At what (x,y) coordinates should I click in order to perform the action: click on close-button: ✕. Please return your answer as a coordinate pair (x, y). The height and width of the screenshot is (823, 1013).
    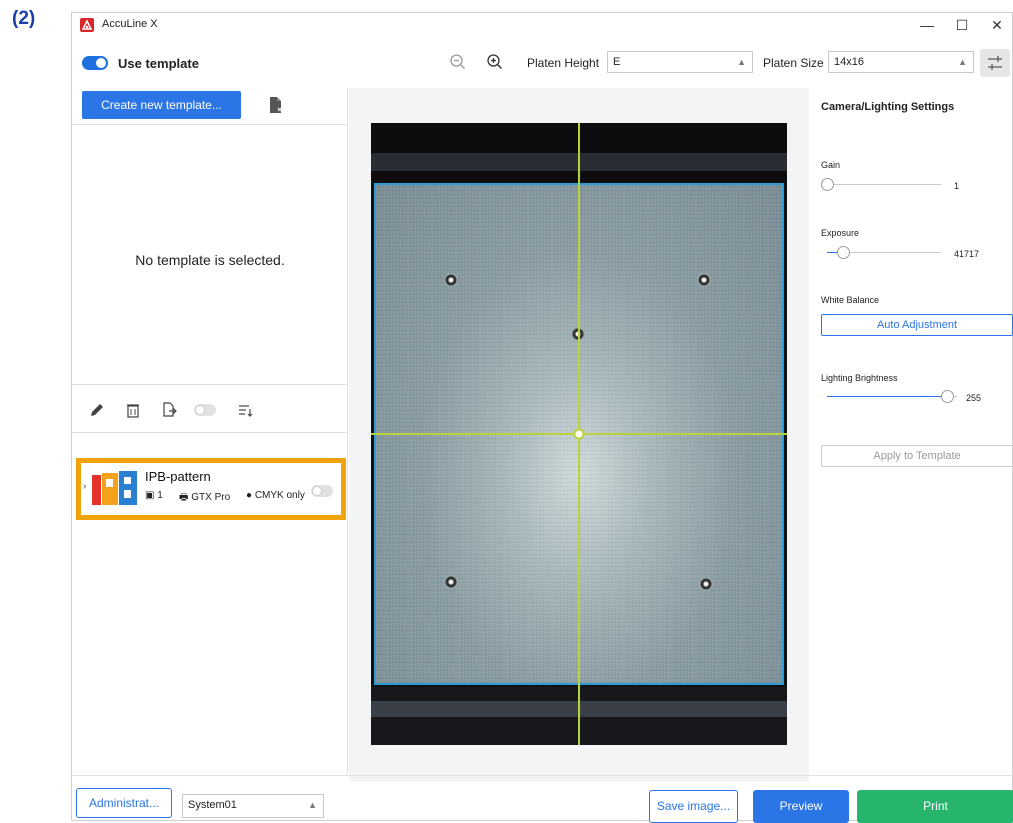
    Looking at the image, I should click on (997, 25).